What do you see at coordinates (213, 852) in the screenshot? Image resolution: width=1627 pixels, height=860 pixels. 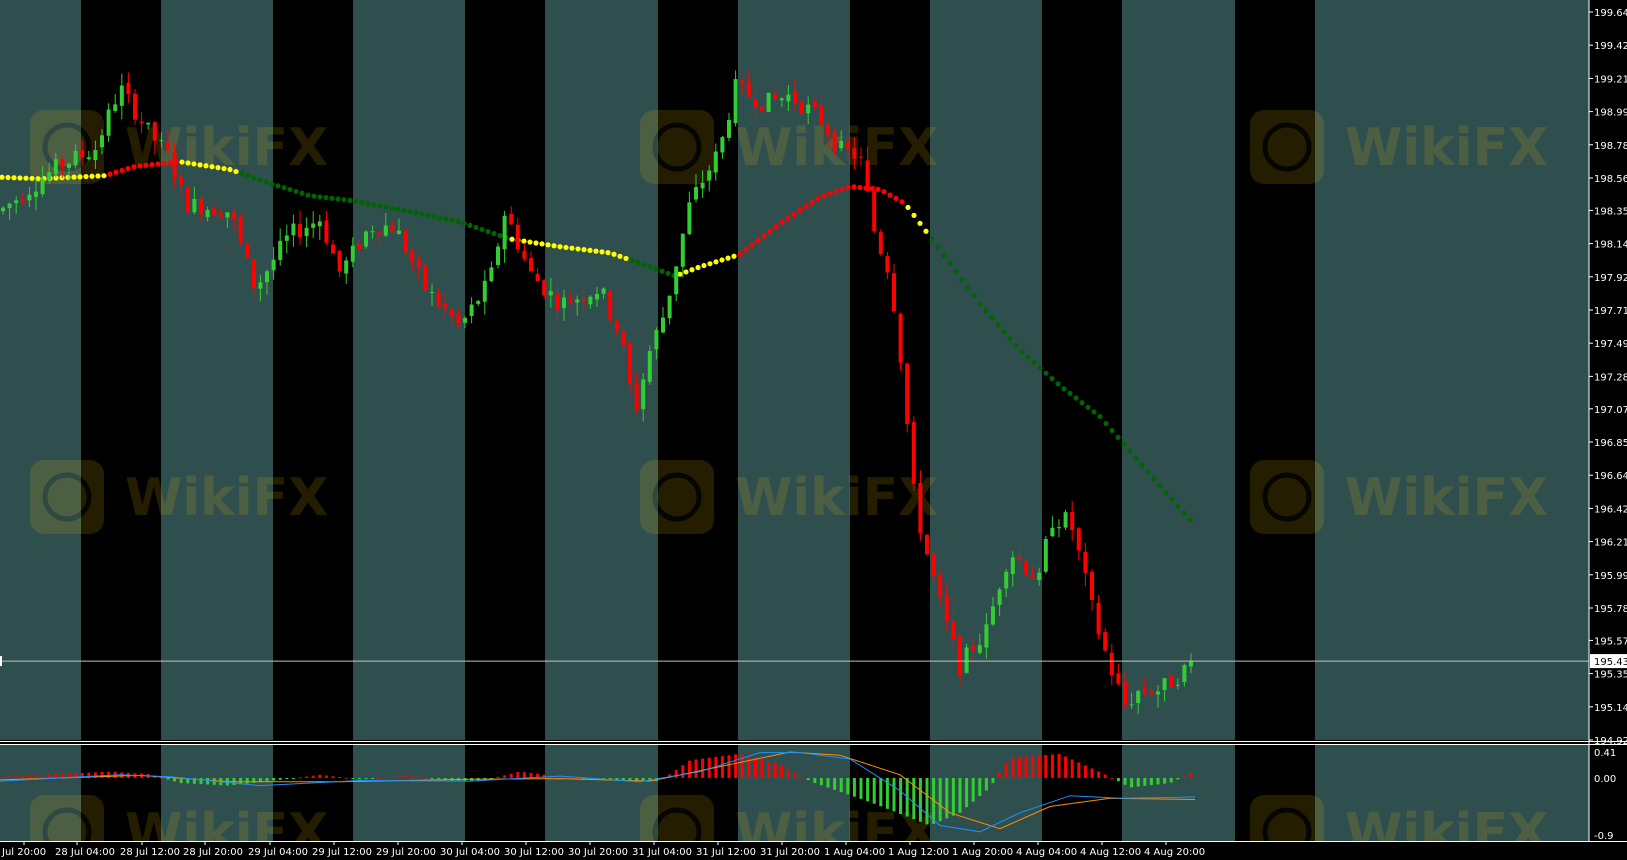 I see `time-tick-label: 28 Jul 20:00` at bounding box center [213, 852].